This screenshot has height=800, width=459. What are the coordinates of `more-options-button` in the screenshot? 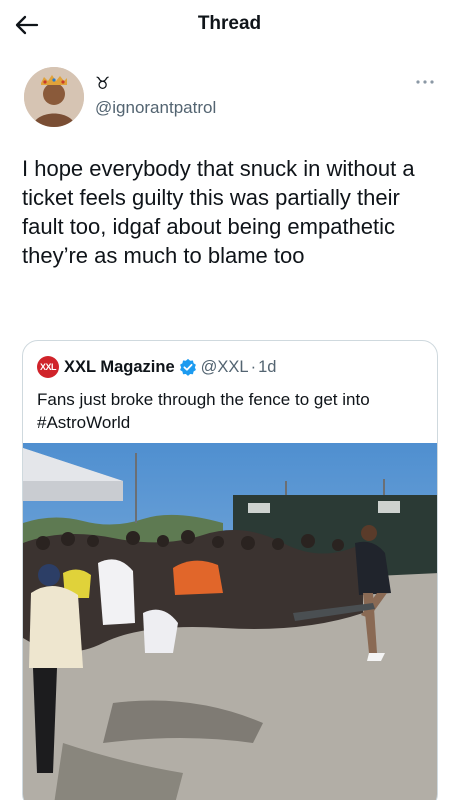 It's located at (425, 81).